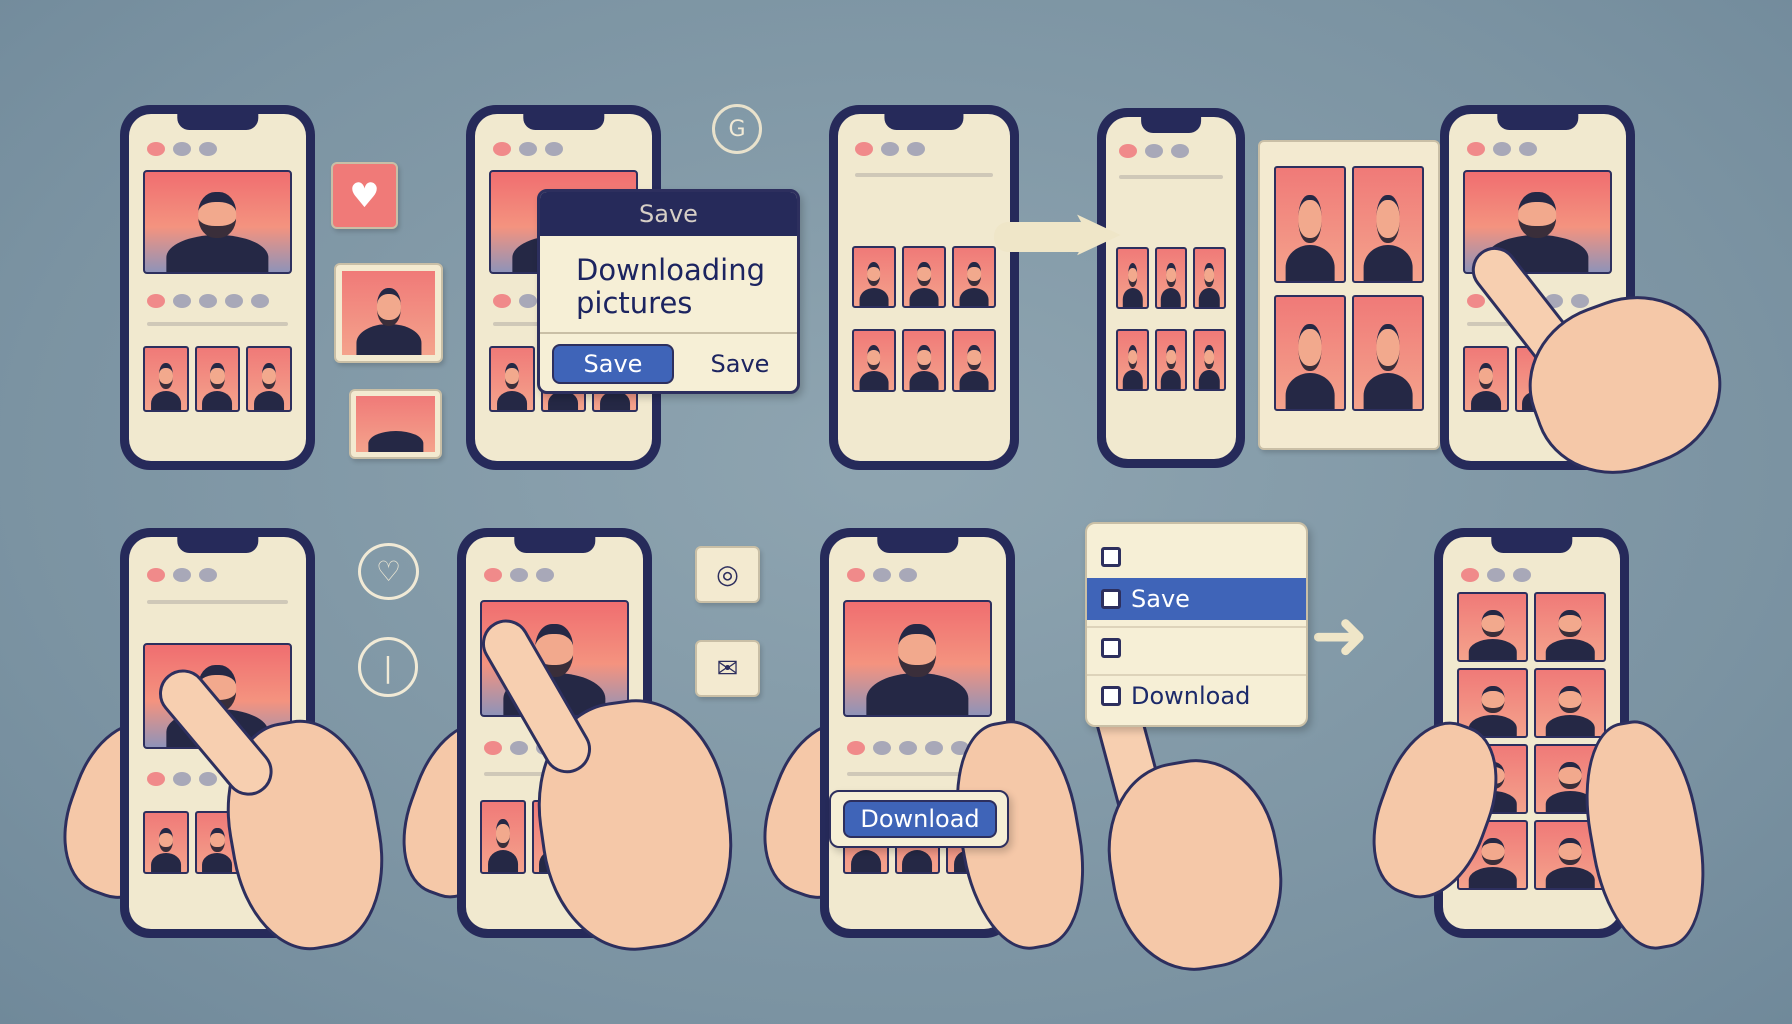  I want to click on save-button: Save, so click(613, 364).